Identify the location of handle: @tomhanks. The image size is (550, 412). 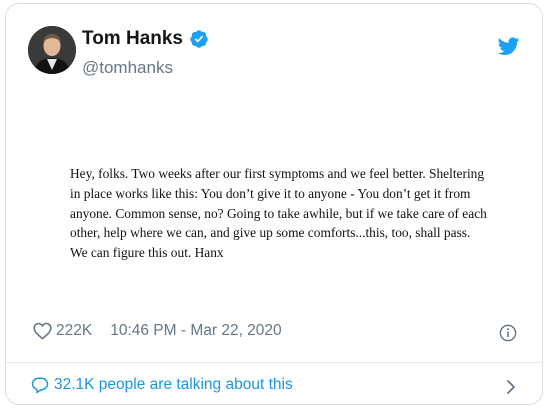
(127, 68).